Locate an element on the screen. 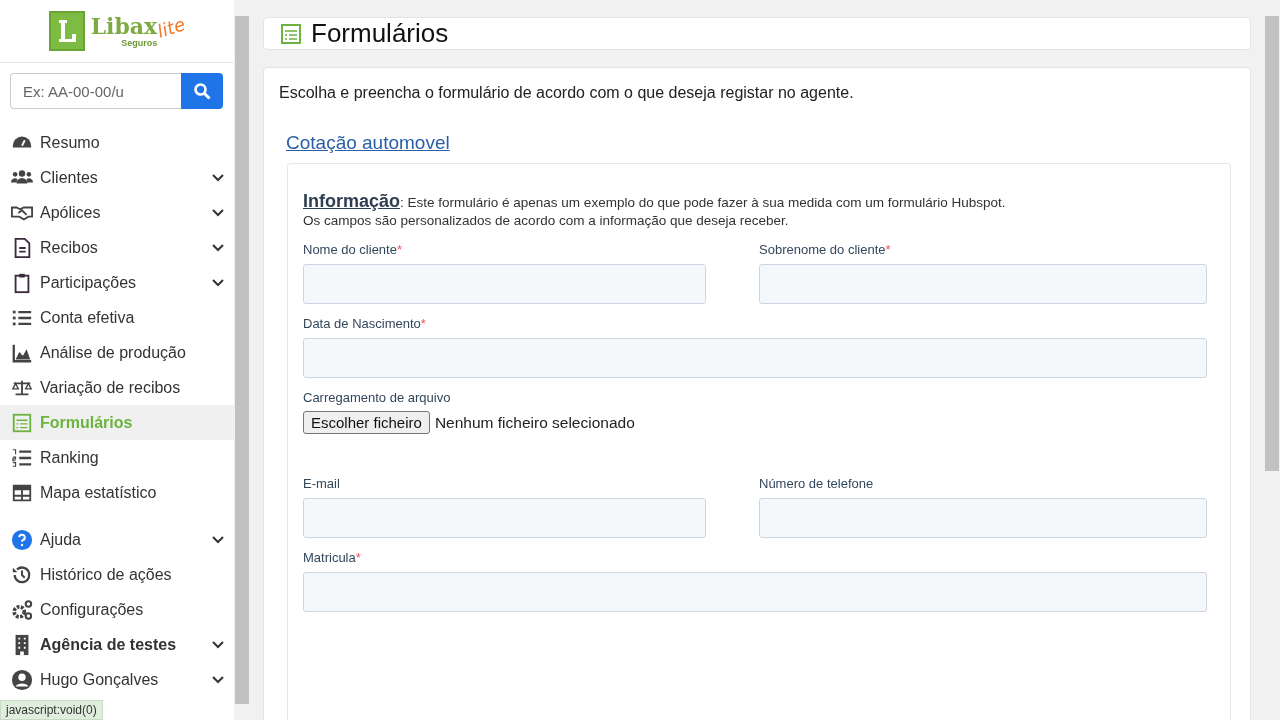  sidebar-item: Recibos is located at coordinates (117, 247).